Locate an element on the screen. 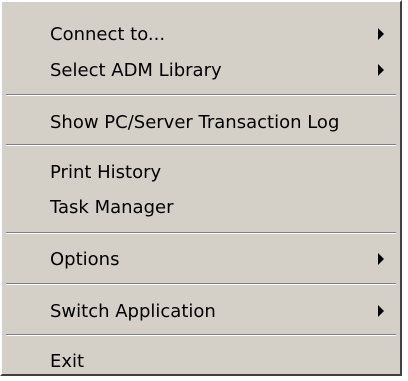 The image size is (408, 381). menu-item-switch-application: Switch Application is located at coordinates (201, 311).